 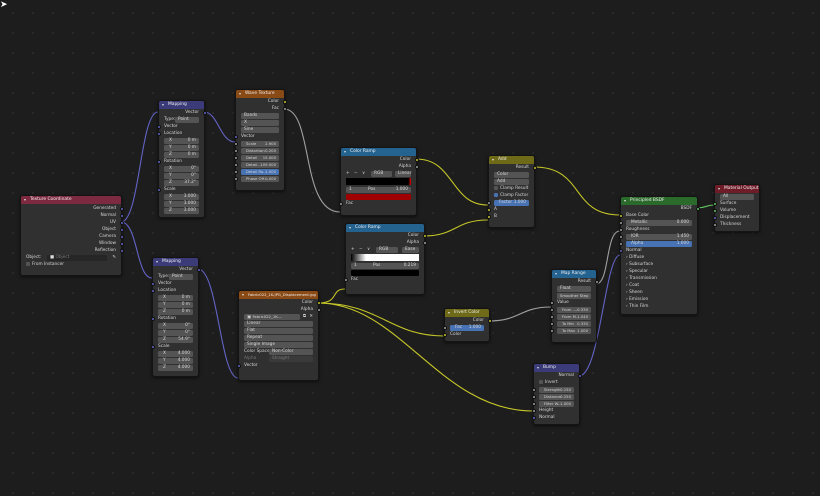 I want to click on to-max-field: To Max 1.000, so click(x=574, y=330).